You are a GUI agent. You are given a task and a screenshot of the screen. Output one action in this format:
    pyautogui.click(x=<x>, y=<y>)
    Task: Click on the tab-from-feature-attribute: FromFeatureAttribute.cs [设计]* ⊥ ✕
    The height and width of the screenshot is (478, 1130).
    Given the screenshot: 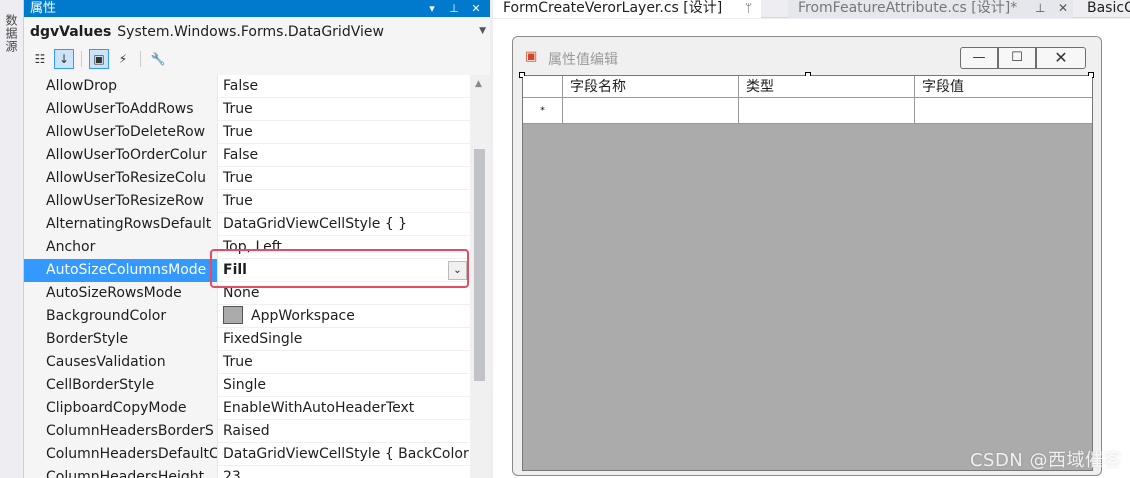 What is the action you would take?
    pyautogui.click(x=930, y=9)
    